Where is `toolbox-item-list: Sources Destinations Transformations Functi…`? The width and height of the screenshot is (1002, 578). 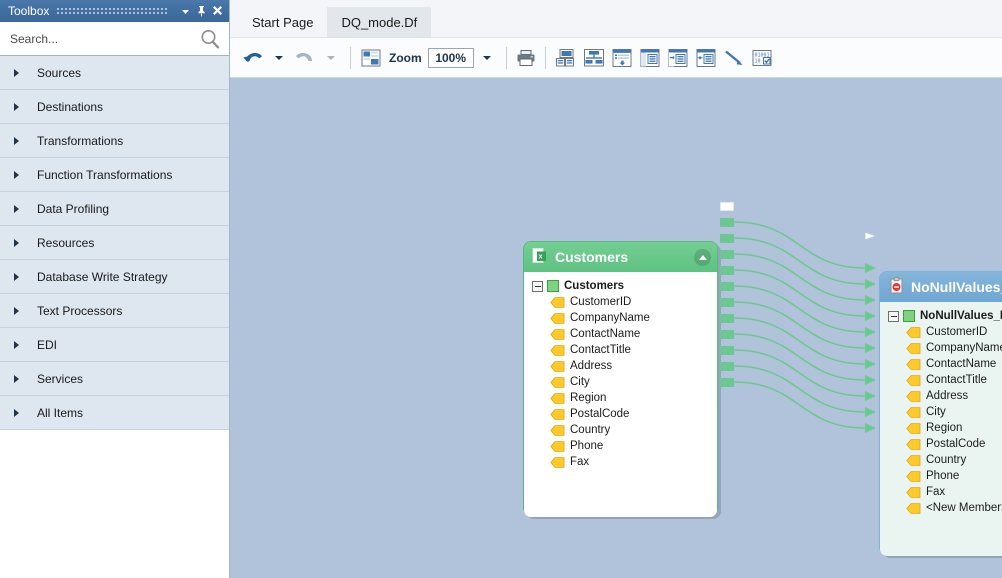 toolbox-item-list: Sources Destinations Transformations Functi… is located at coordinates (114, 243).